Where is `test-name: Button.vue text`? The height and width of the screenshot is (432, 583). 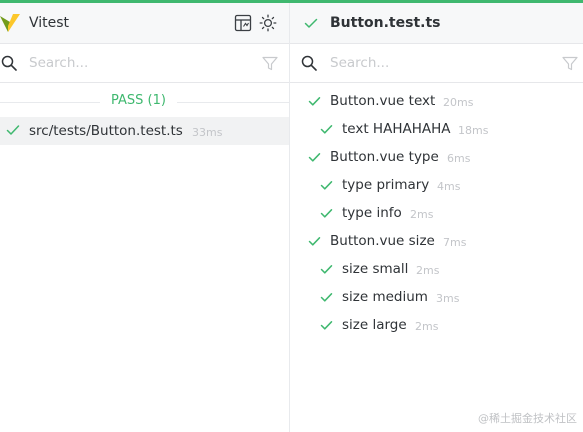
test-name: Button.vue text is located at coordinates (383, 101).